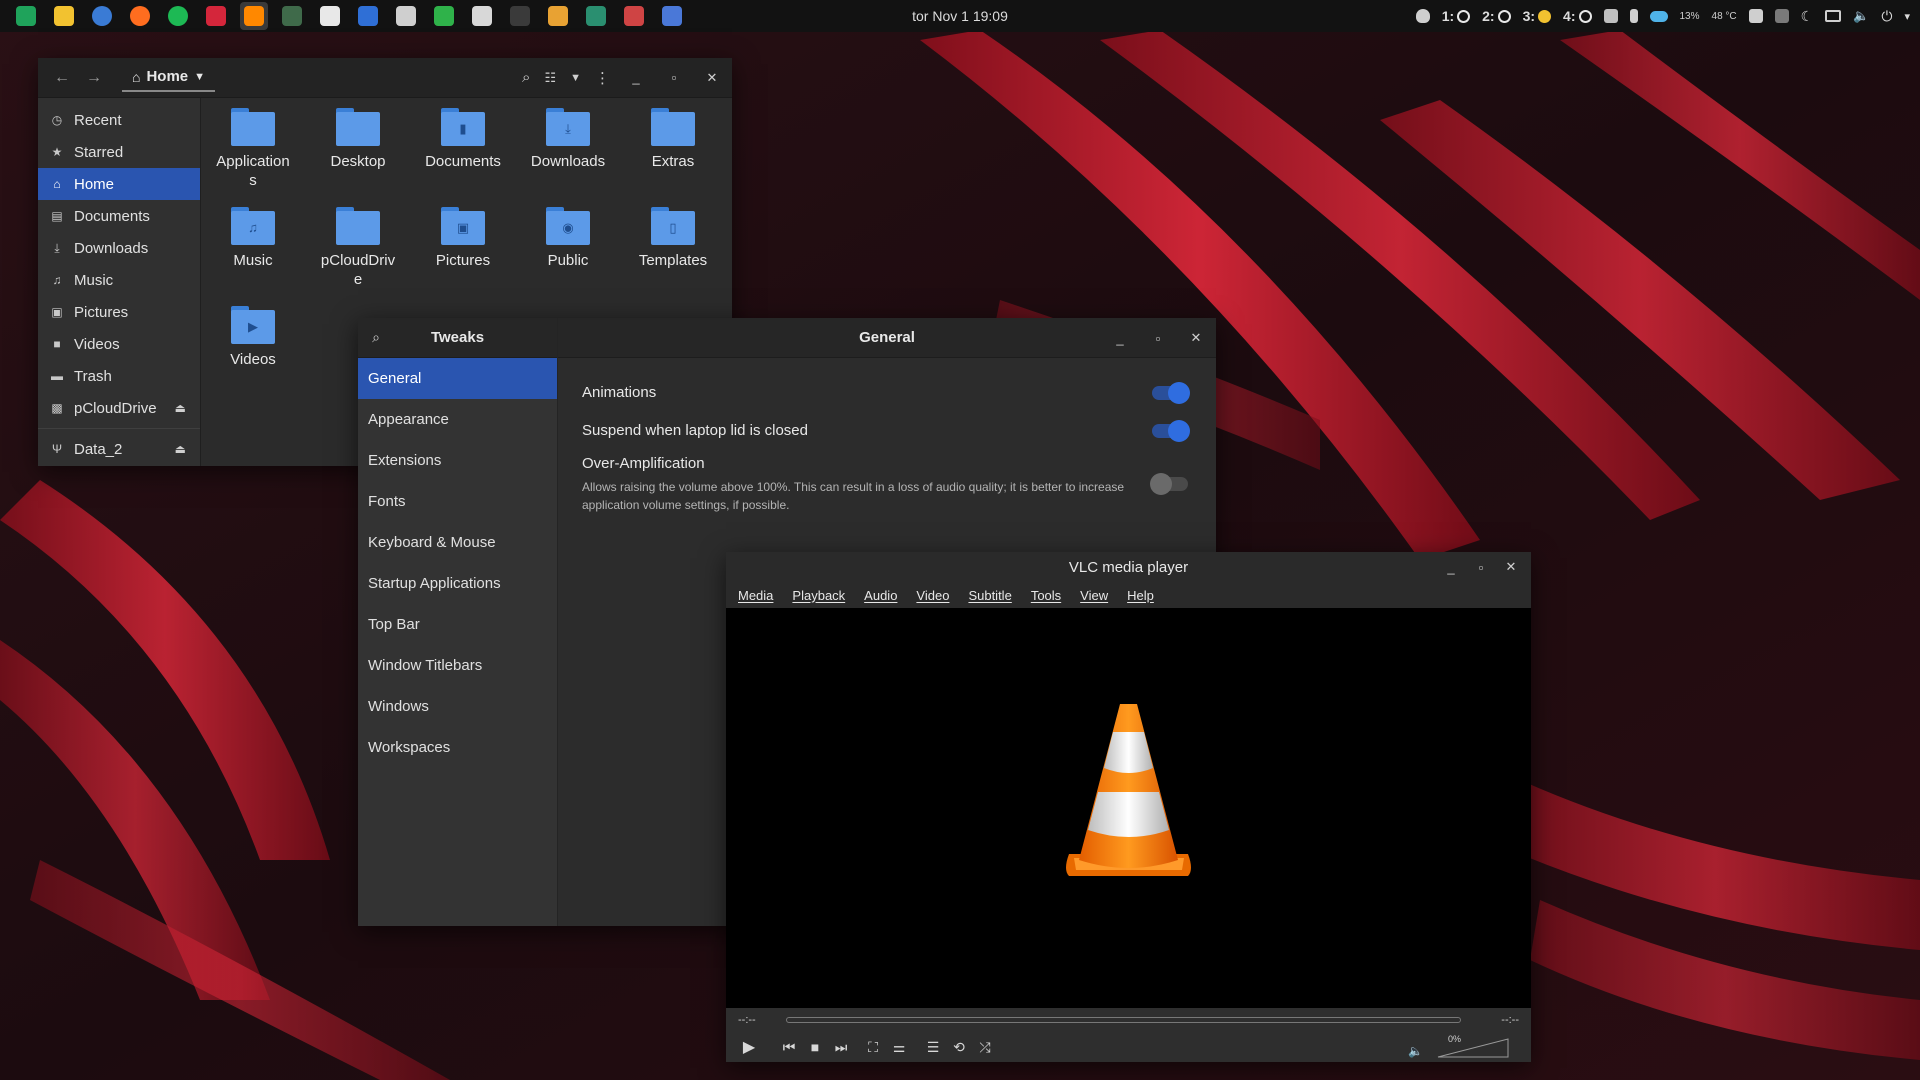 The image size is (1920, 1080). What do you see at coordinates (1171, 393) in the screenshot?
I see `animations-toggle` at bounding box center [1171, 393].